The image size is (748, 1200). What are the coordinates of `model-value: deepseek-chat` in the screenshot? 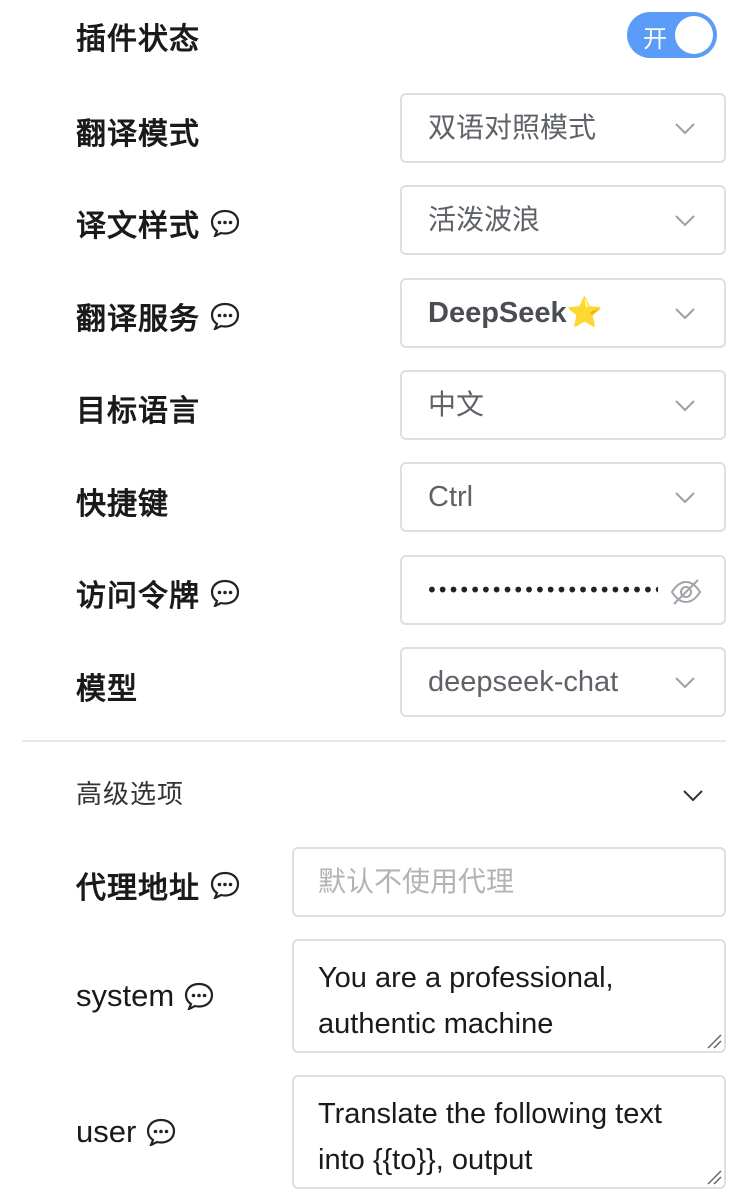 It's located at (523, 682).